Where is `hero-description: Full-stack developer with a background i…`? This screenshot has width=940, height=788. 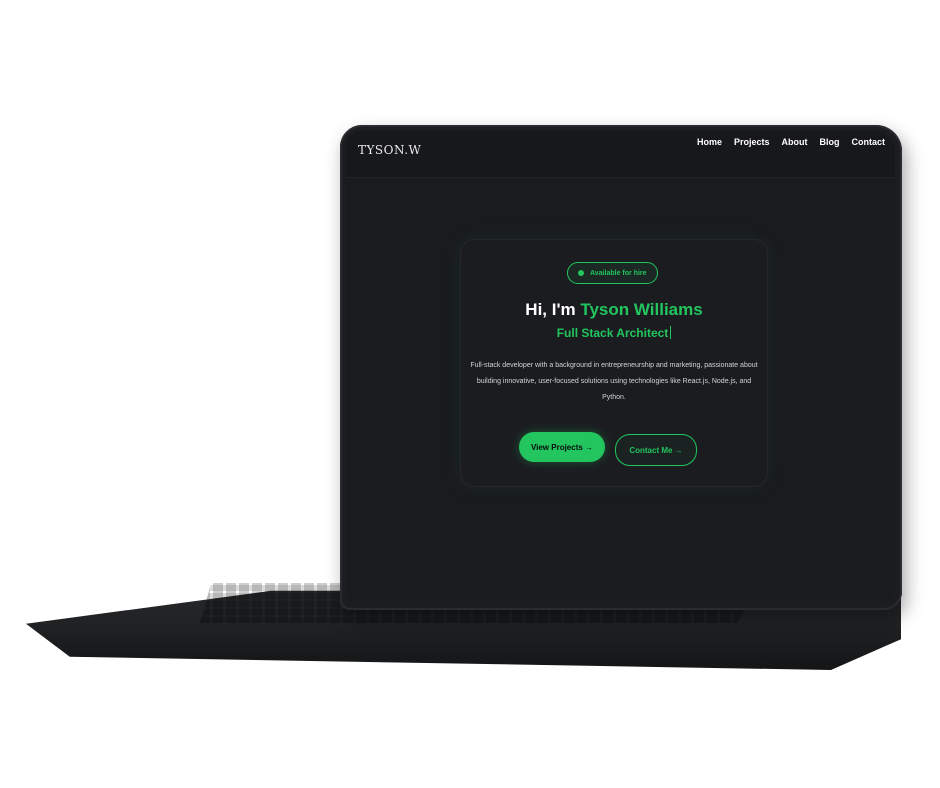
hero-description: Full-stack developer with a background i… is located at coordinates (614, 381).